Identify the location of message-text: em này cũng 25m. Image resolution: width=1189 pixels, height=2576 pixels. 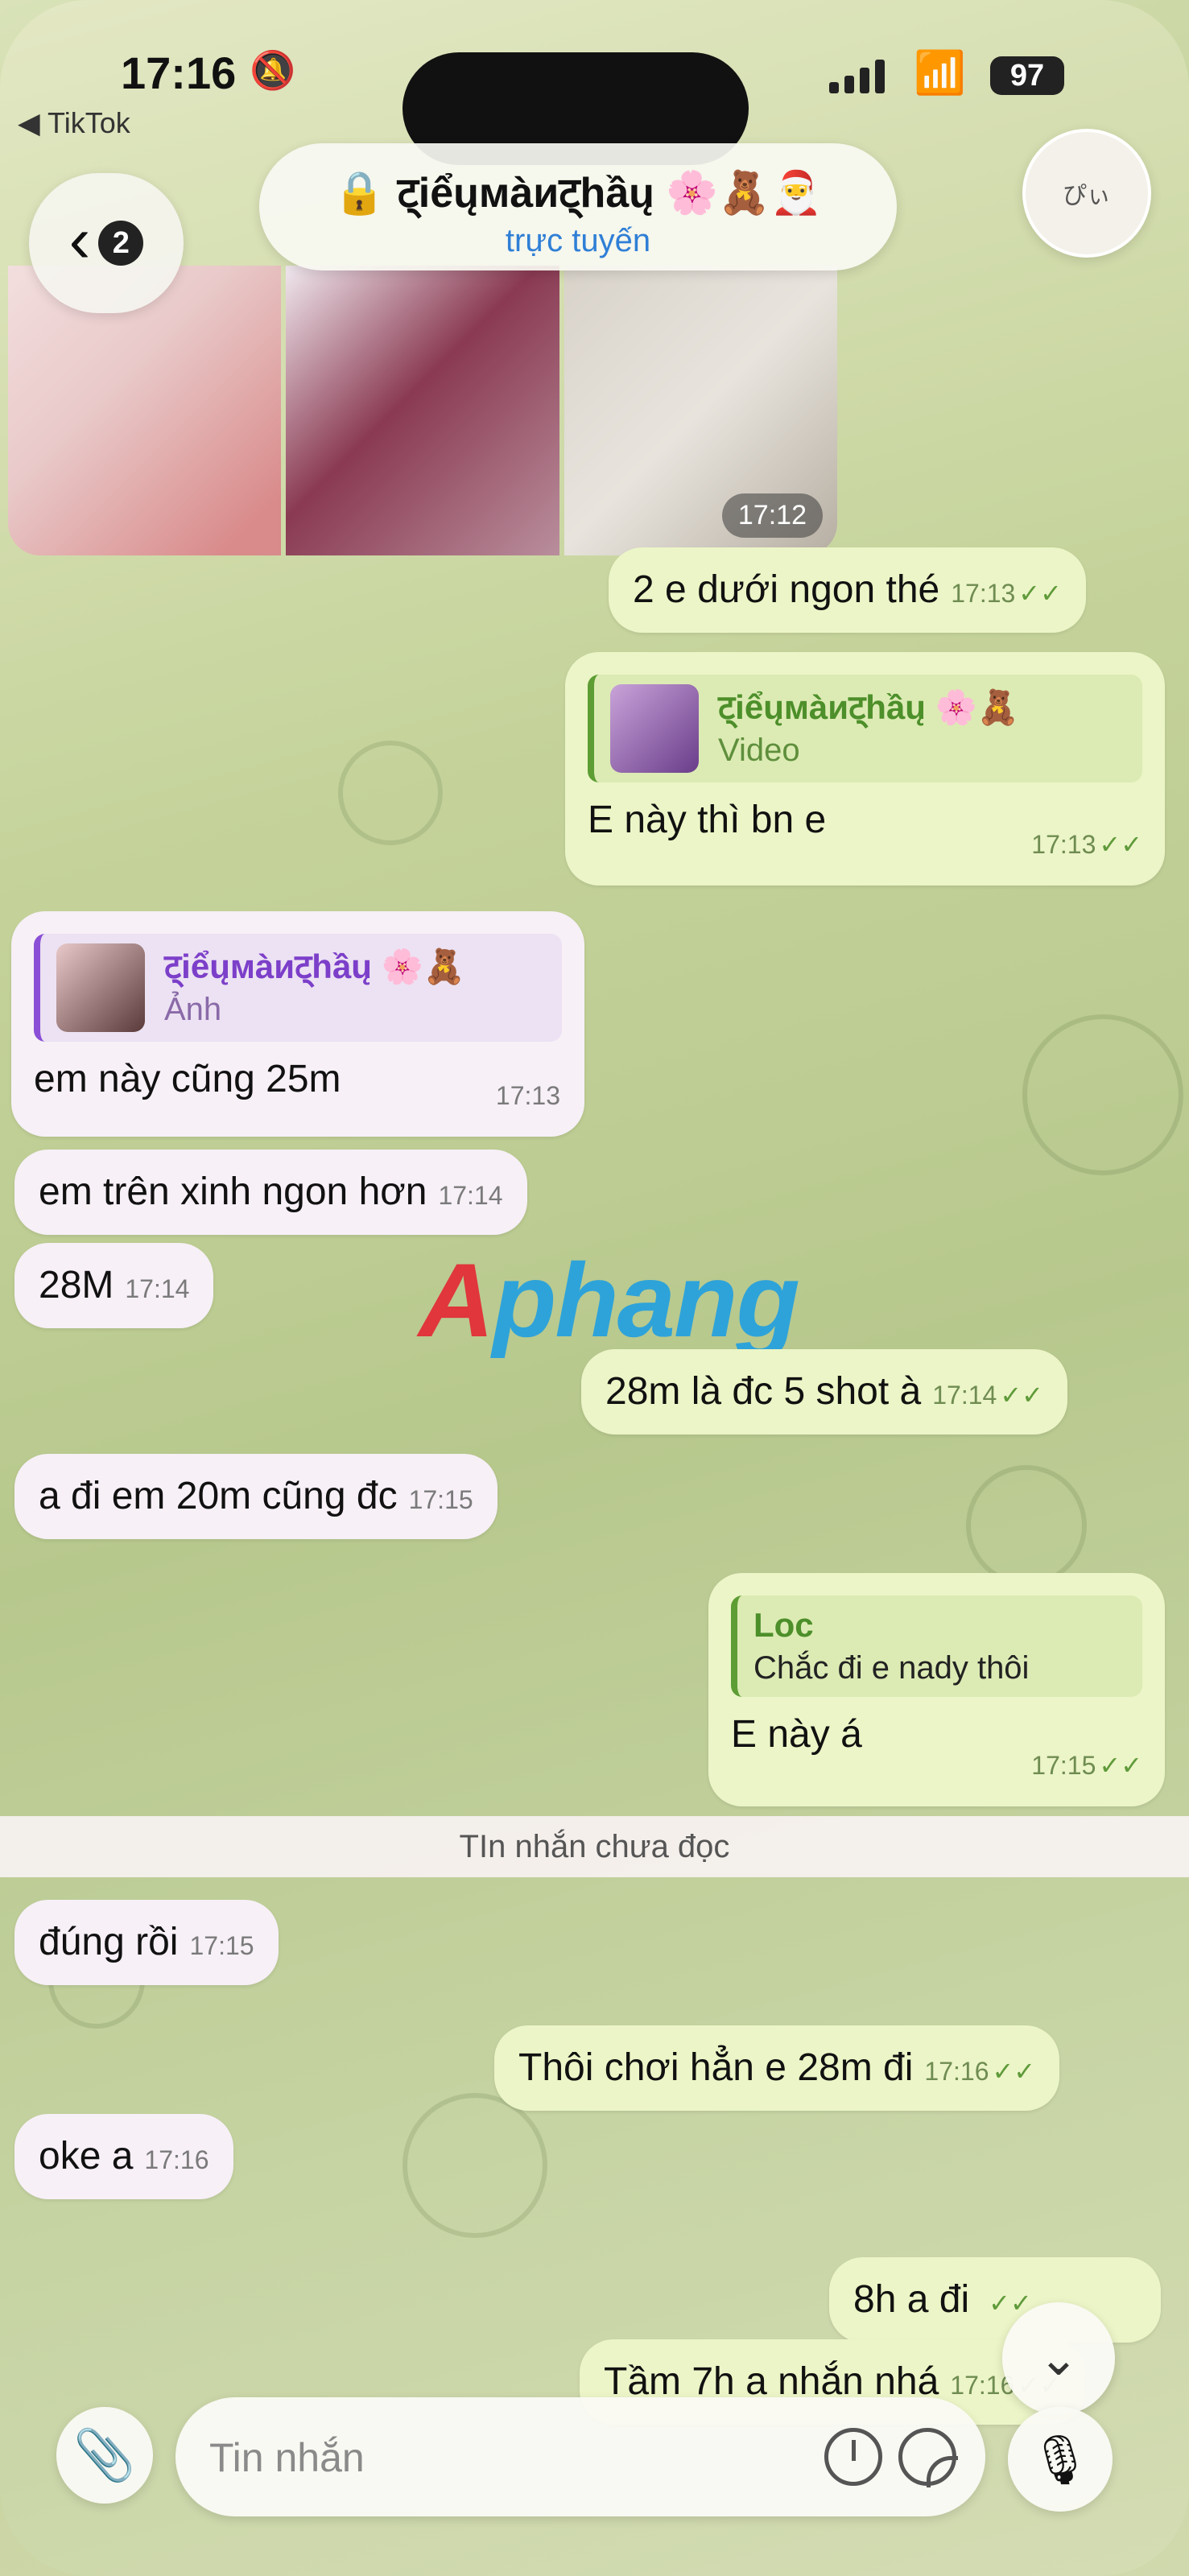
(187, 1079).